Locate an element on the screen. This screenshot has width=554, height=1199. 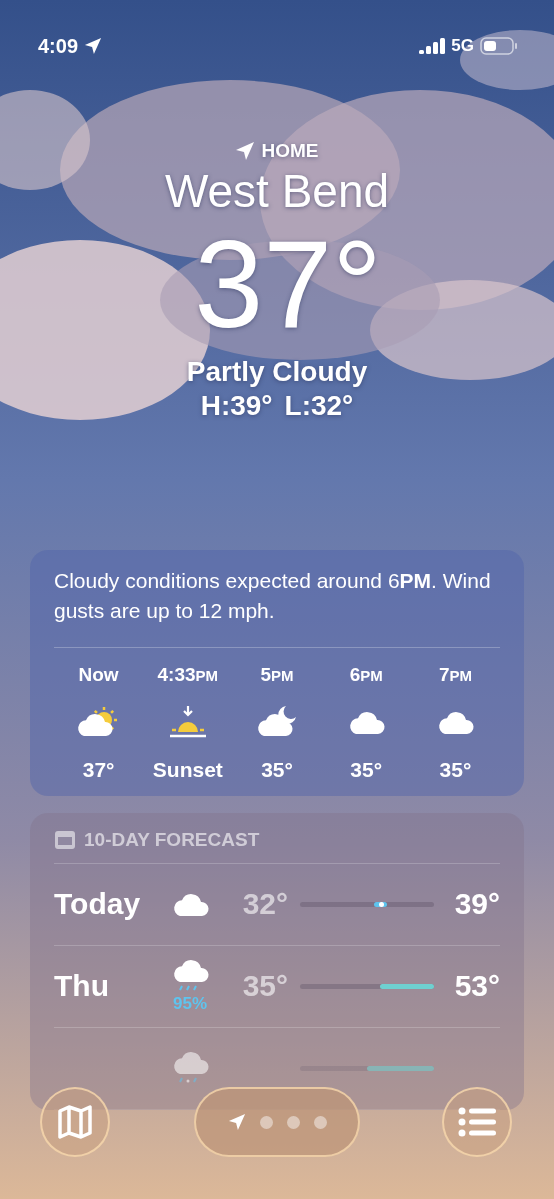
hour-label: 7PM is located at coordinates (455, 674).